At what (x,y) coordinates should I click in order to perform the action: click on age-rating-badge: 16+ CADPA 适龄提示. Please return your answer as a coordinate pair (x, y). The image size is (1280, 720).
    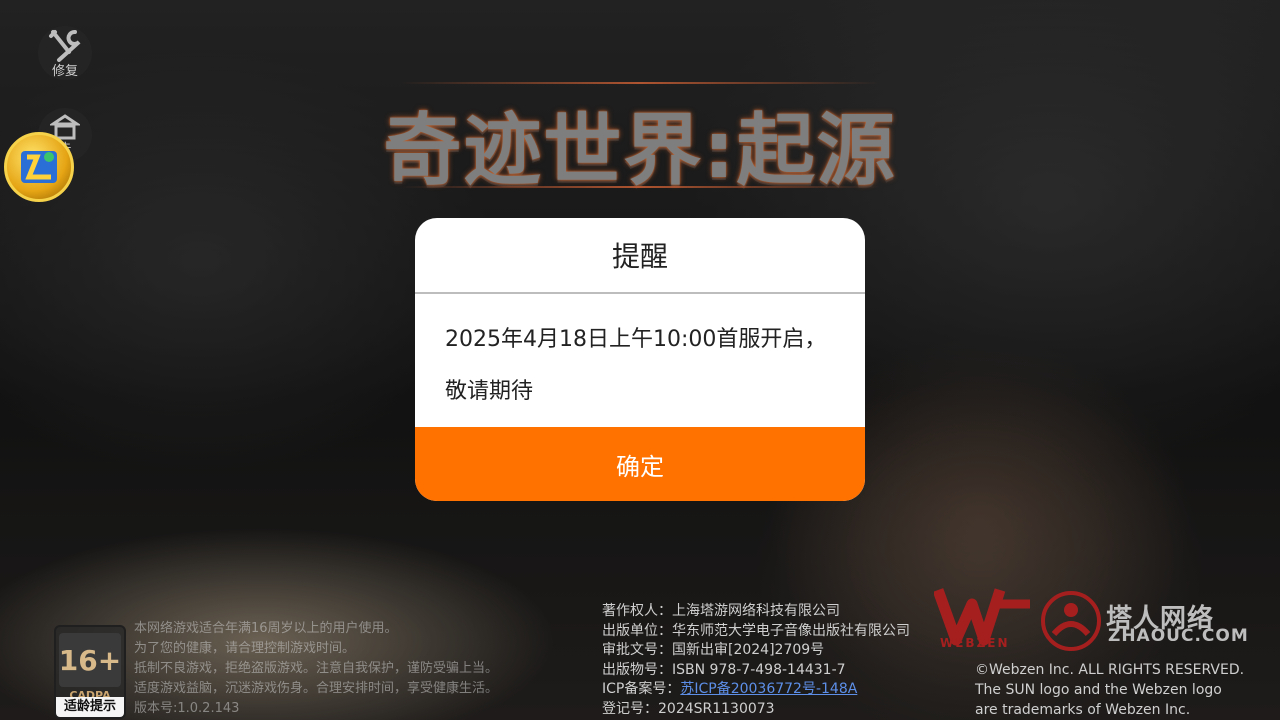
    Looking at the image, I should click on (90, 672).